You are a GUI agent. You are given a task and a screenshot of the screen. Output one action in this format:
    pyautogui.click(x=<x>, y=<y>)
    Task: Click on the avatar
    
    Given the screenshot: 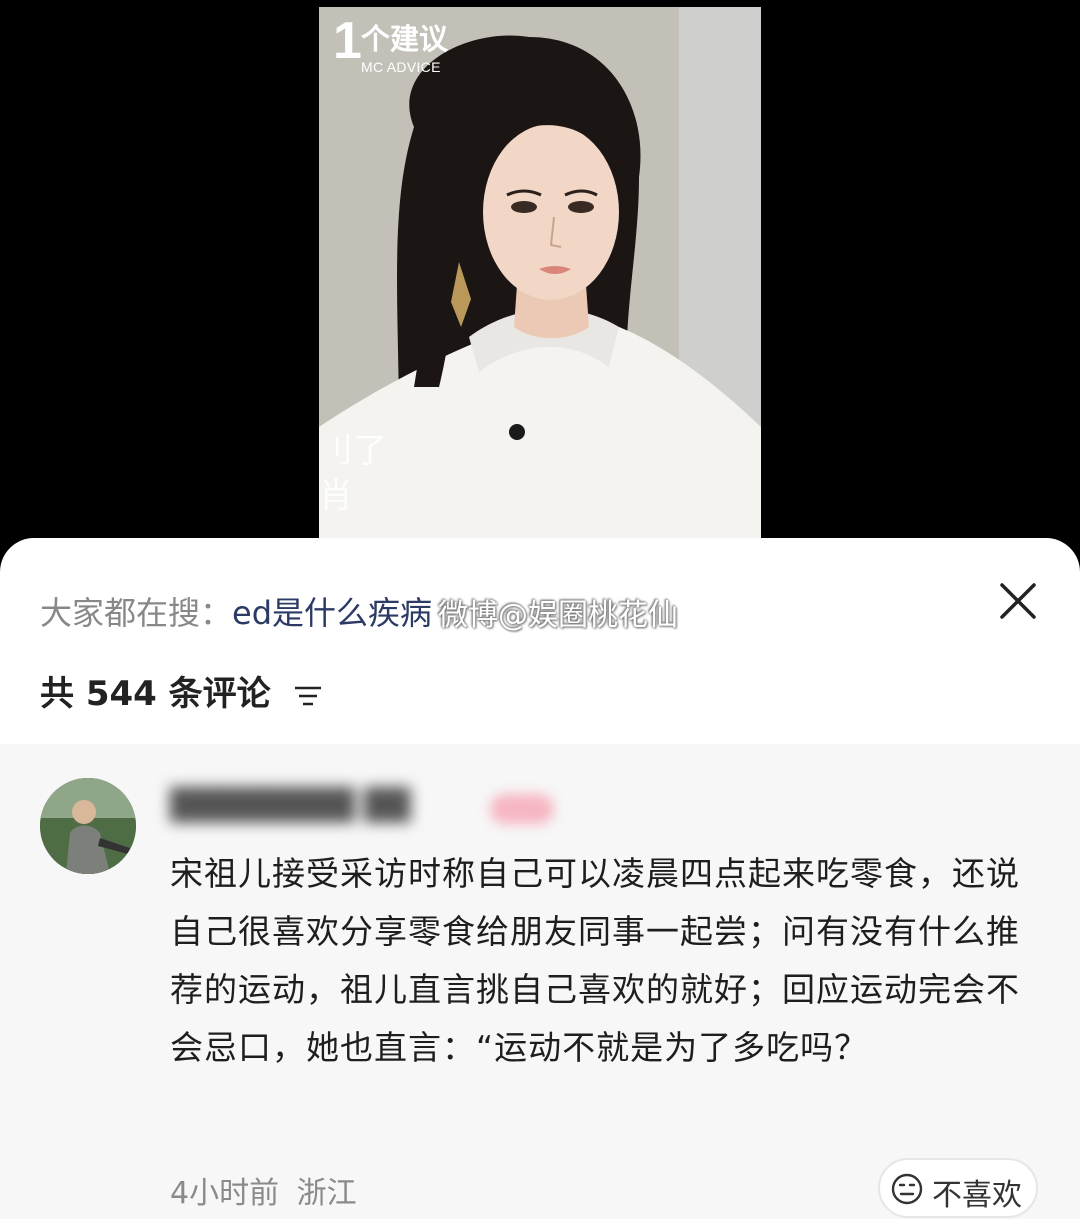 What is the action you would take?
    pyautogui.click(x=88, y=826)
    